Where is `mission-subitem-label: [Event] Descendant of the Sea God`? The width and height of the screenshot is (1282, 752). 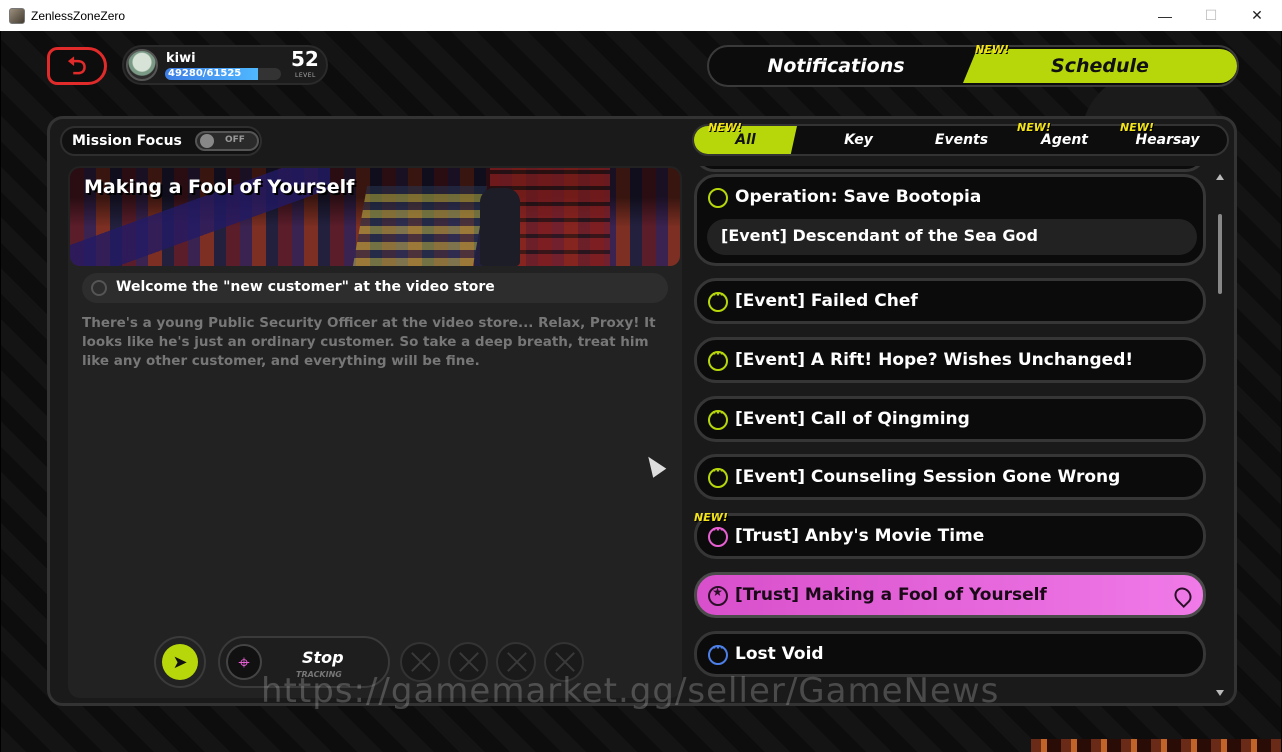
mission-subitem-label: [Event] Descendant of the Sea God is located at coordinates (879, 235).